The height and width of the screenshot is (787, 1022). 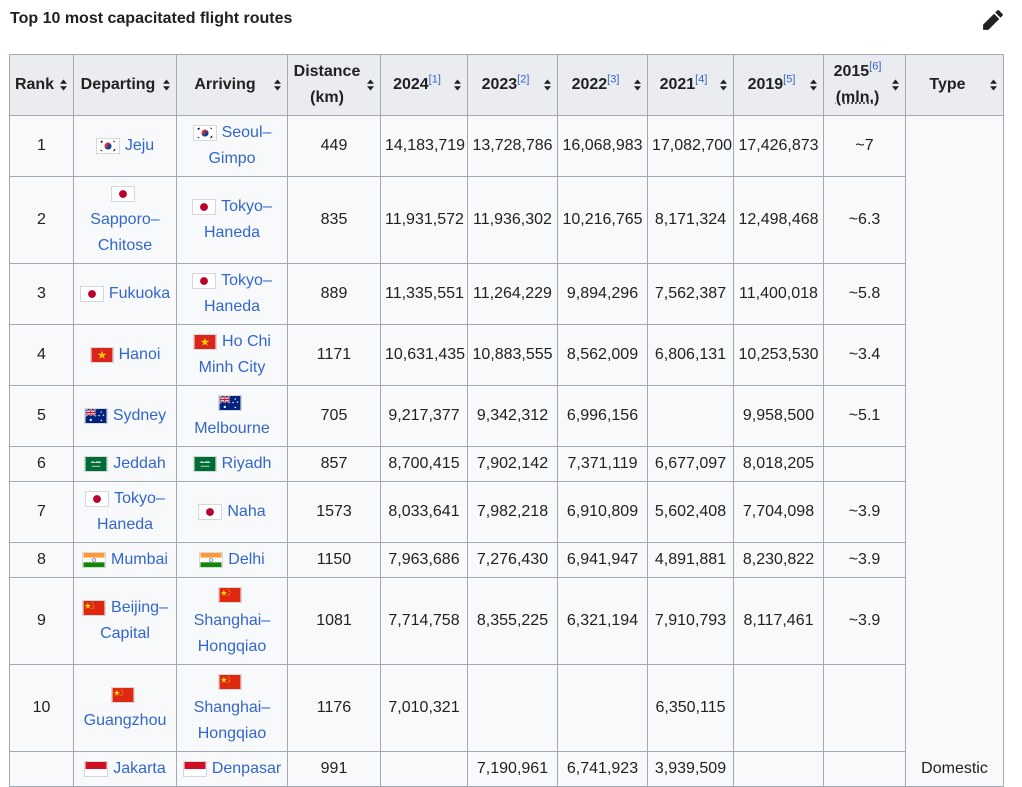 What do you see at coordinates (41, 464) in the screenshot?
I see `rank-cell: 6` at bounding box center [41, 464].